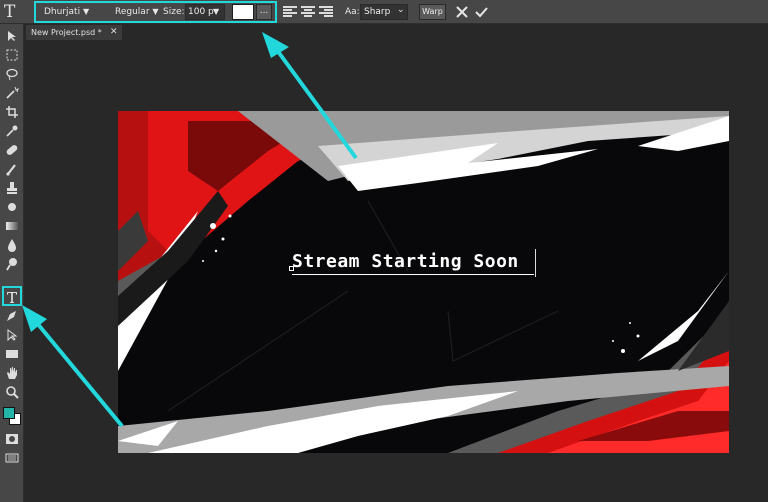  I want to click on canvas-text-layer: Stream Starting Soon, so click(405, 262).